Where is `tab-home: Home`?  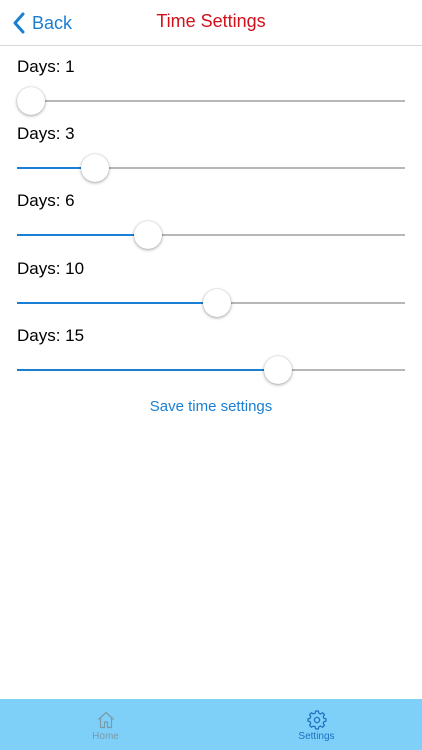 tab-home: Home is located at coordinates (105, 724).